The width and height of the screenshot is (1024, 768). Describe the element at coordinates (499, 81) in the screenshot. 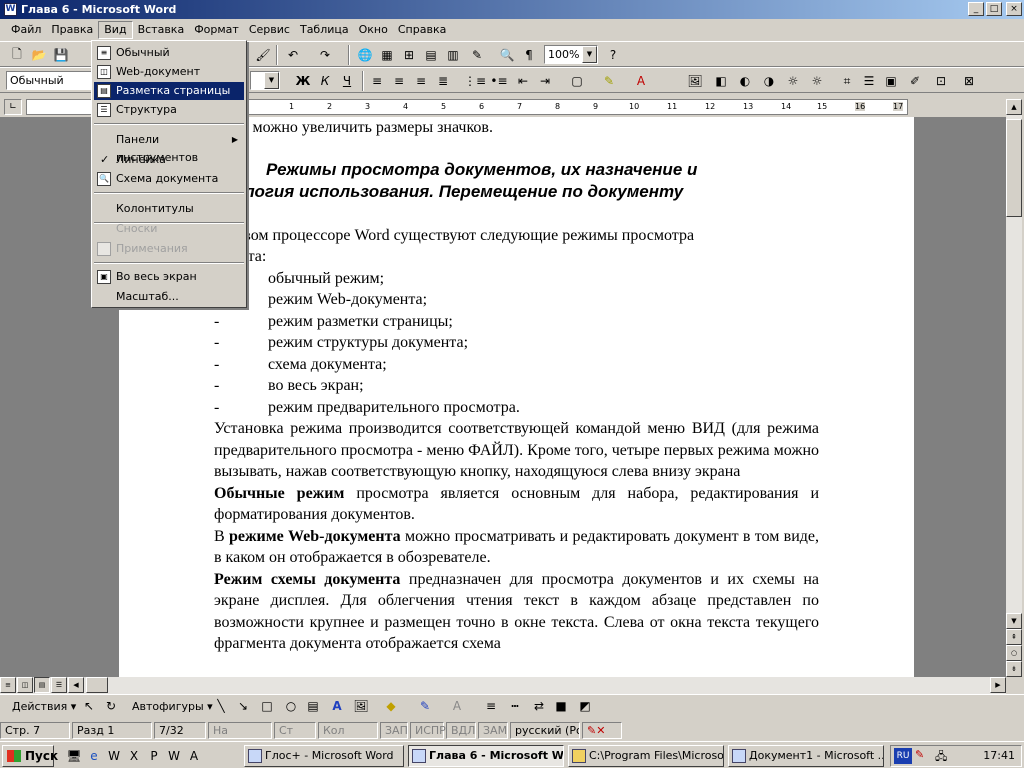

I see `bullets-icon: •≡` at that location.